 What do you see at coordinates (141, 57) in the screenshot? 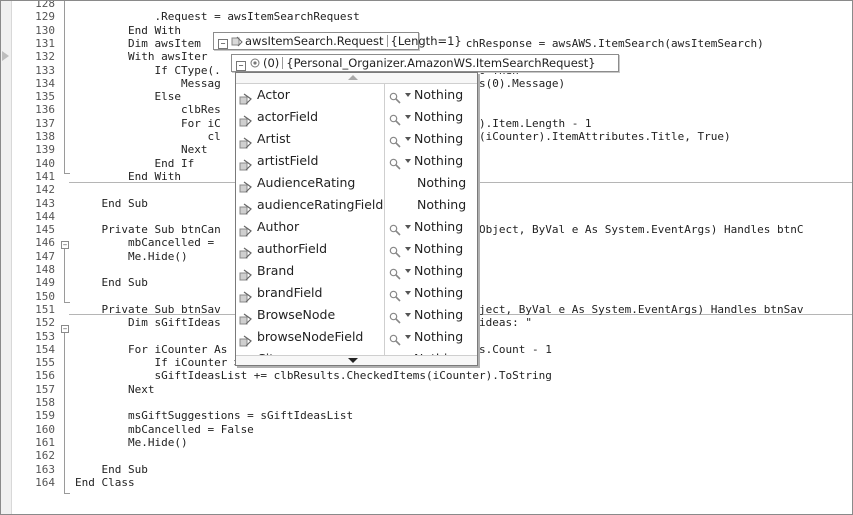
I see `code-line: With awsIter` at bounding box center [141, 57].